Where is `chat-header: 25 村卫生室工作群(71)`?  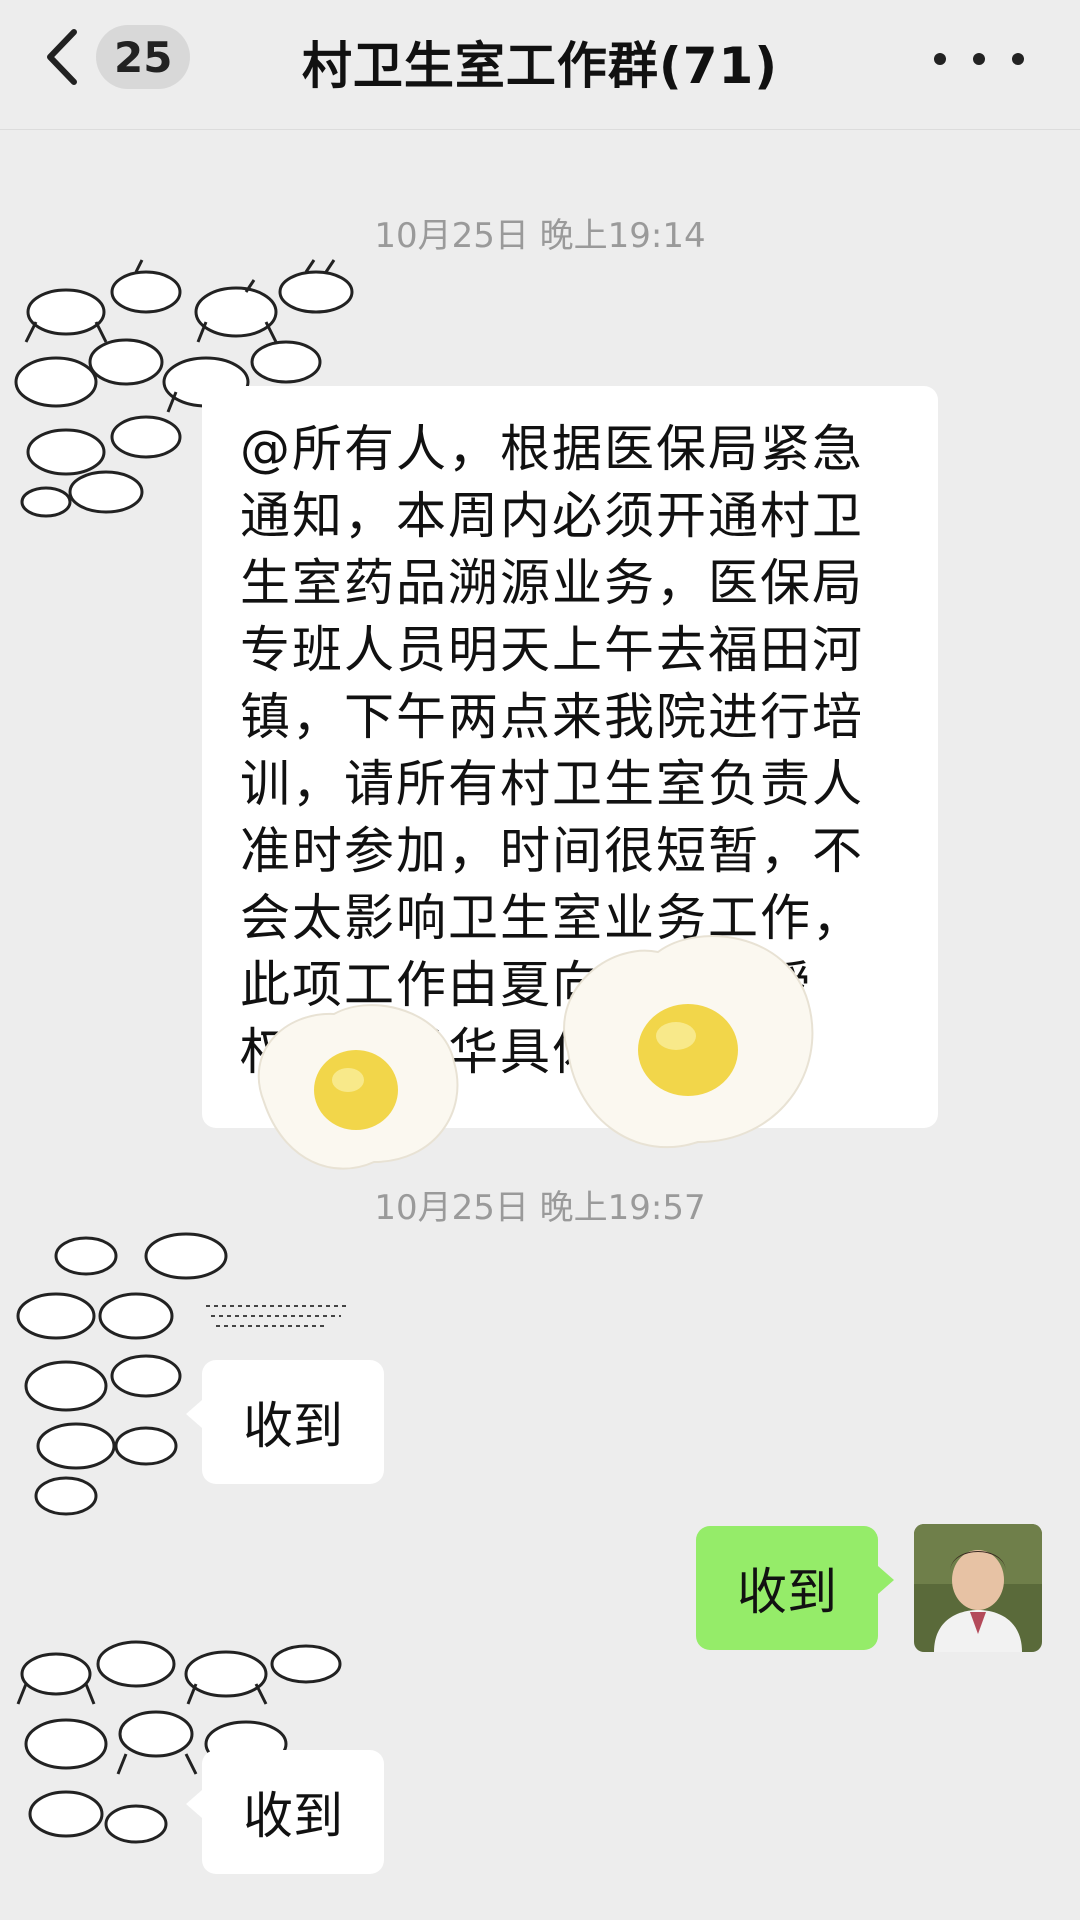
chat-header: 25 村卫生室工作群(71) is located at coordinates (540, 65).